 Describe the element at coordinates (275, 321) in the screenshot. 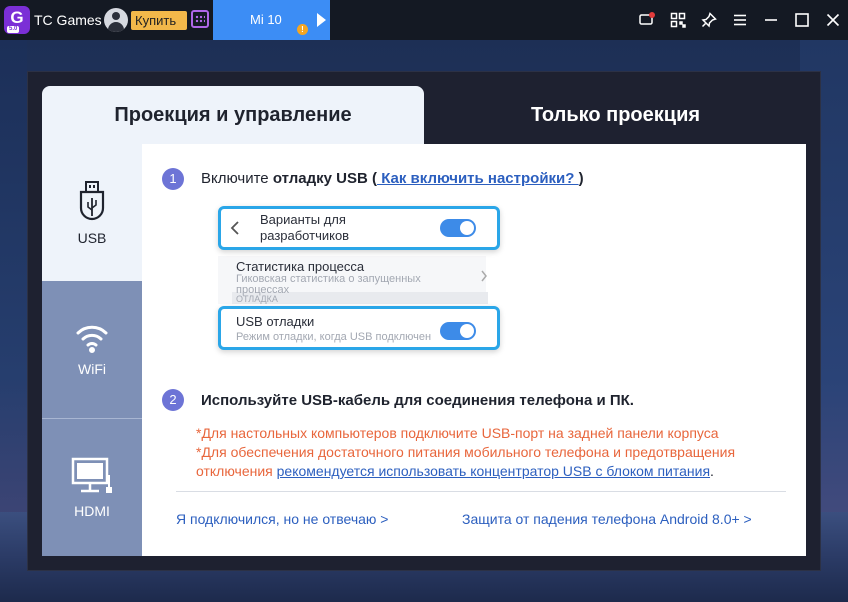

I see `usb-debugging-label: USB отладки` at that location.